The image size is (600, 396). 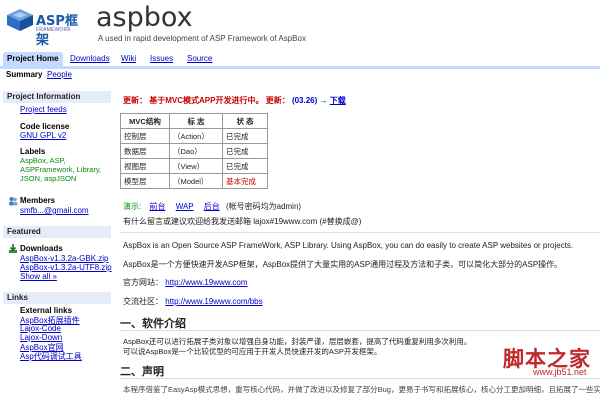 What do you see at coordinates (33, 59) in the screenshot?
I see `tab-project-home: Project Home` at bounding box center [33, 59].